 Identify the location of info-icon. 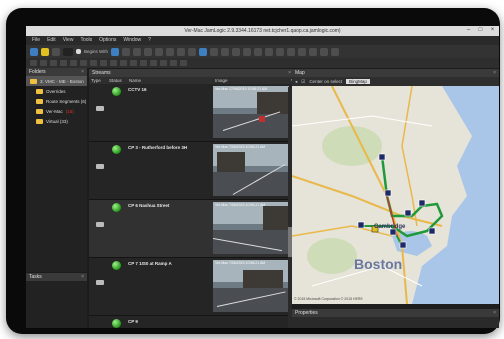
(335, 51).